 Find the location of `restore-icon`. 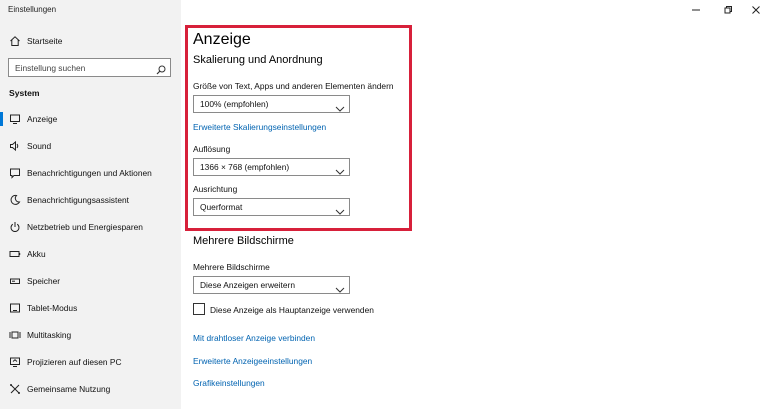

restore-icon is located at coordinates (728, 10).